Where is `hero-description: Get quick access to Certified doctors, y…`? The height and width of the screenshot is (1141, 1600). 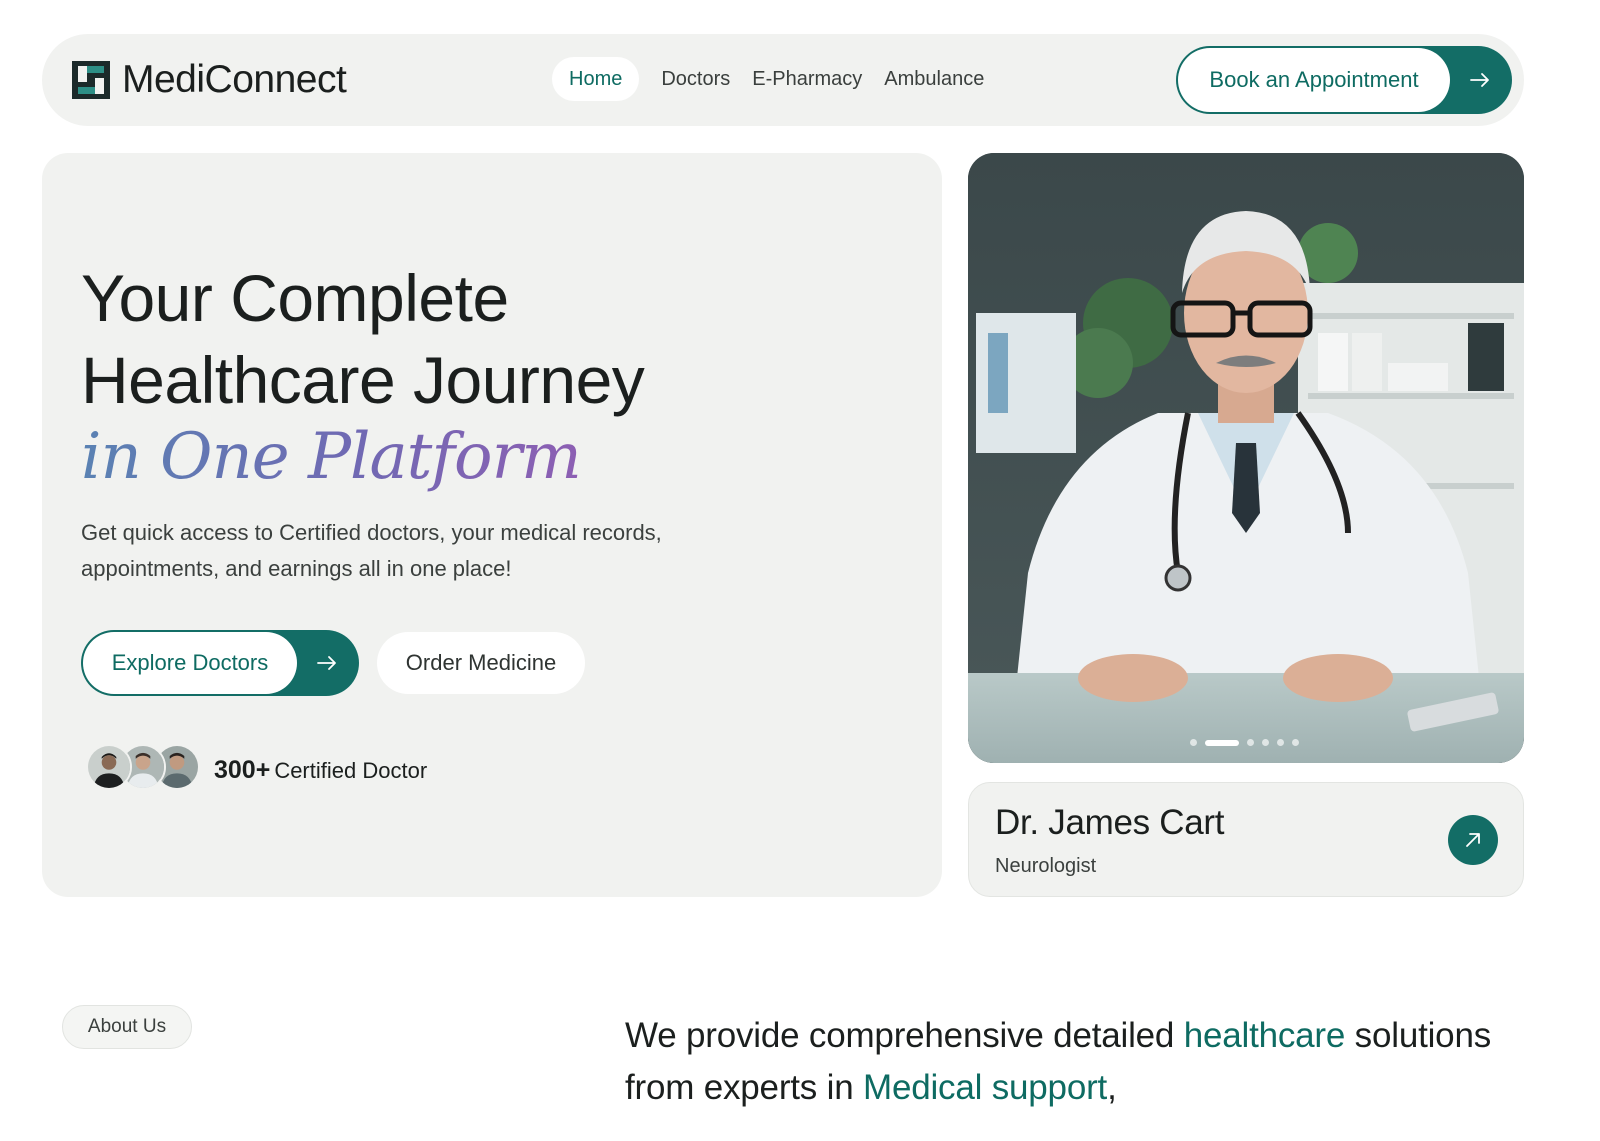
hero-description: Get quick access to Certified doctors, y… is located at coordinates (371, 550).